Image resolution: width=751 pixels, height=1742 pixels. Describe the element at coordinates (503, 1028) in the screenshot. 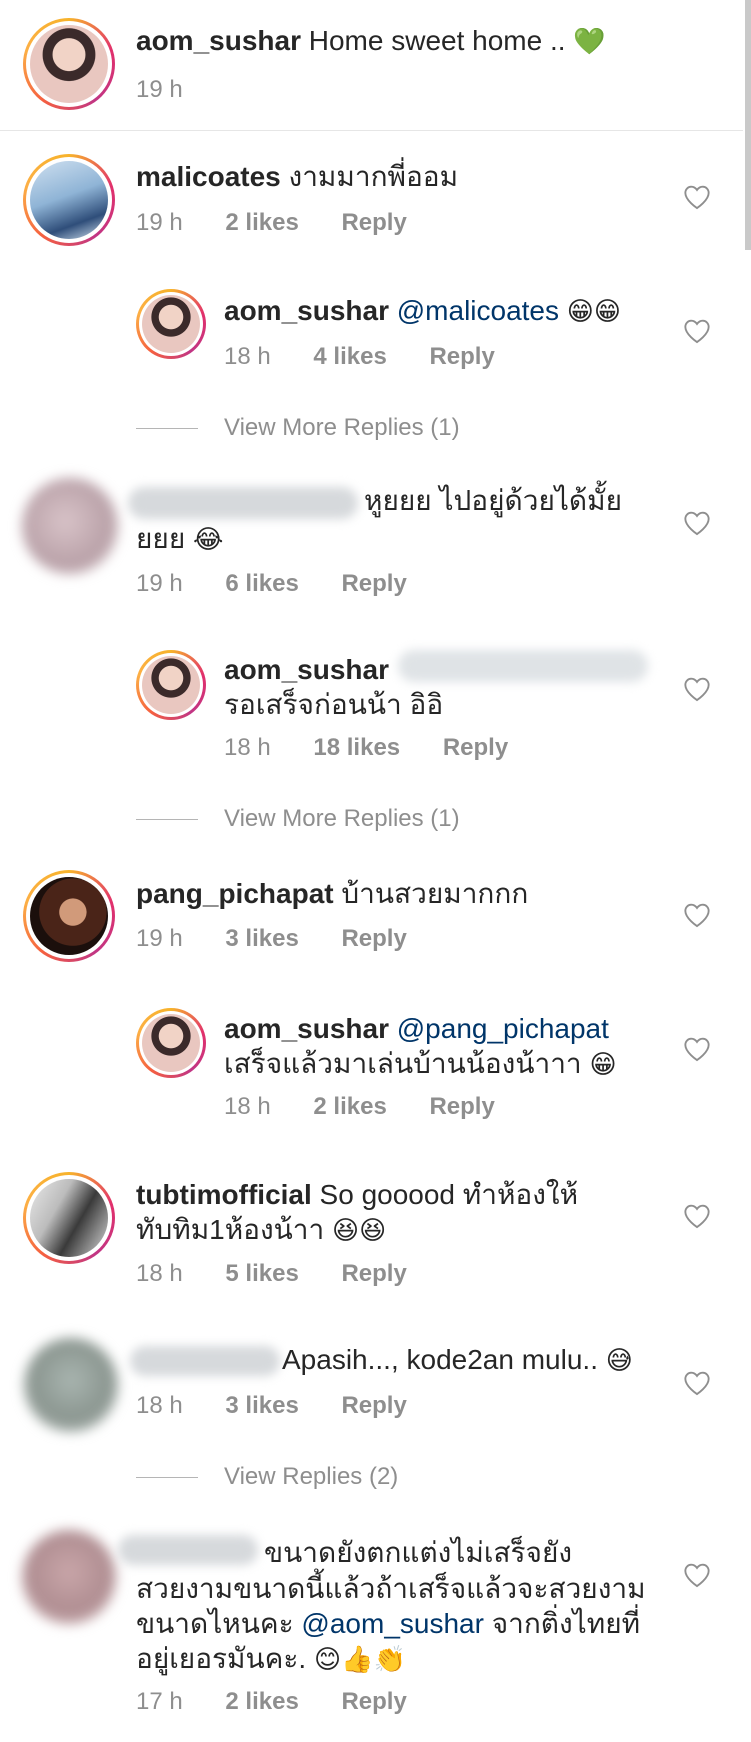

I see `mention-link: @pang_pichapat` at that location.